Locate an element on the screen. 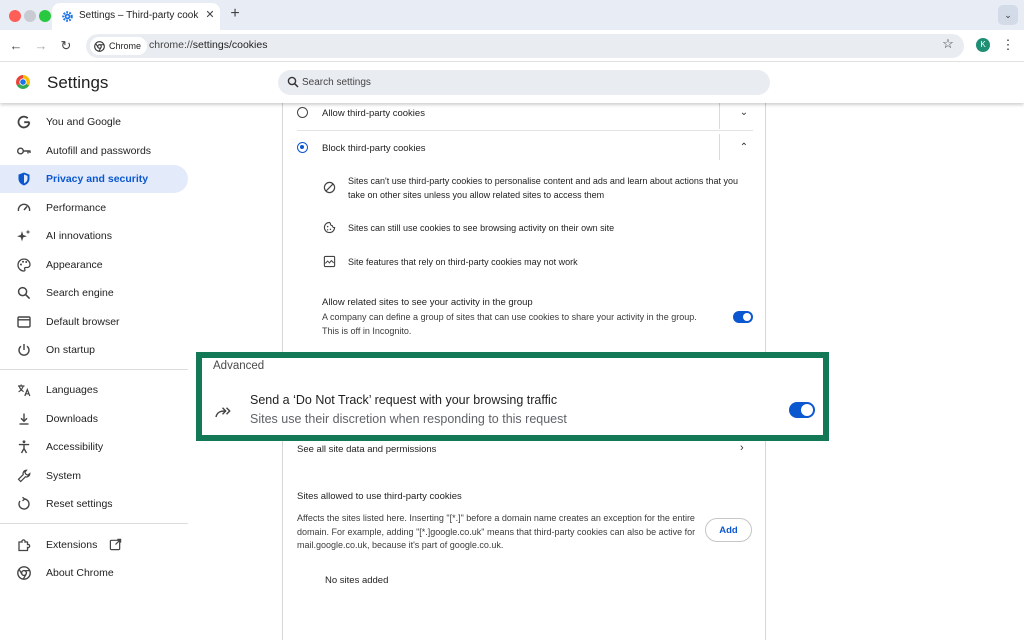  minimize-window-button is located at coordinates (30, 16).